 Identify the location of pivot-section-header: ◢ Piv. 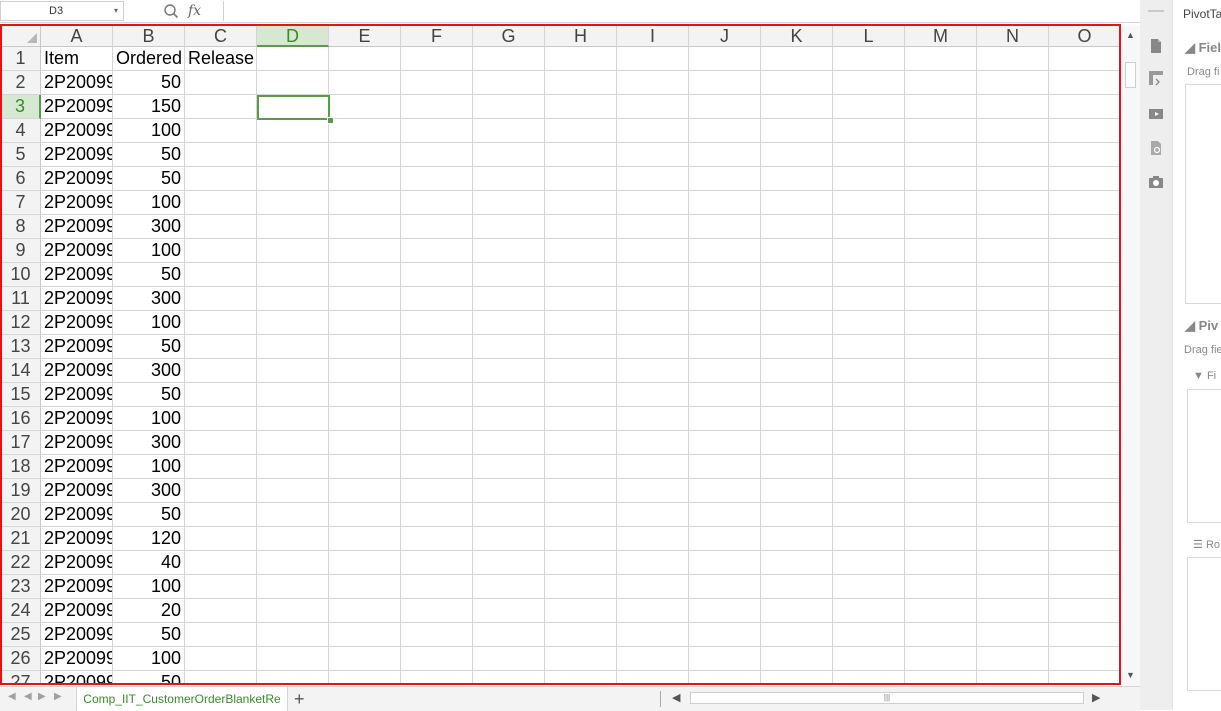
(1201, 326).